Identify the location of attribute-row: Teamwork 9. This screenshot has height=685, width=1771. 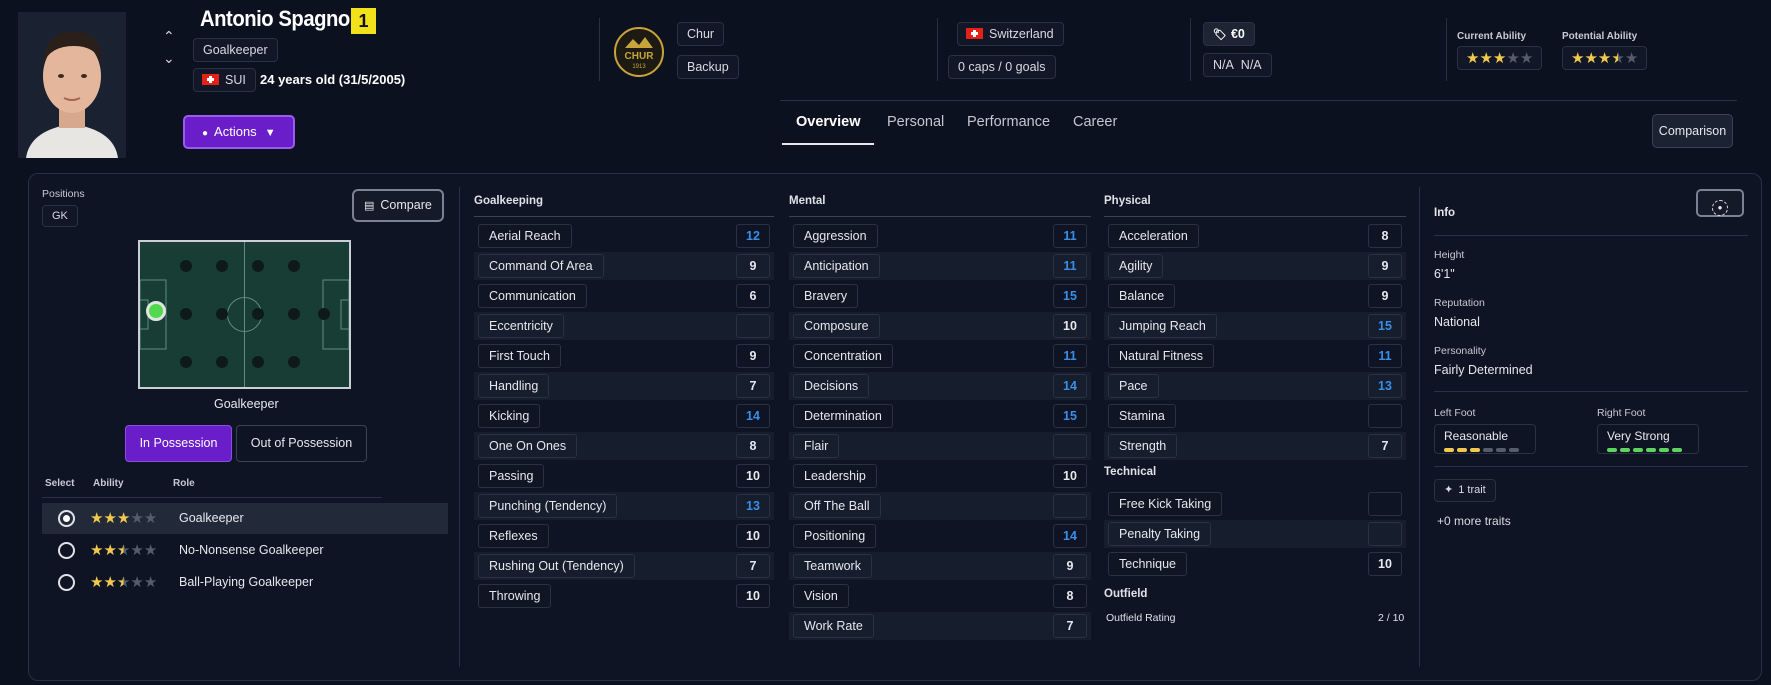
(940, 566).